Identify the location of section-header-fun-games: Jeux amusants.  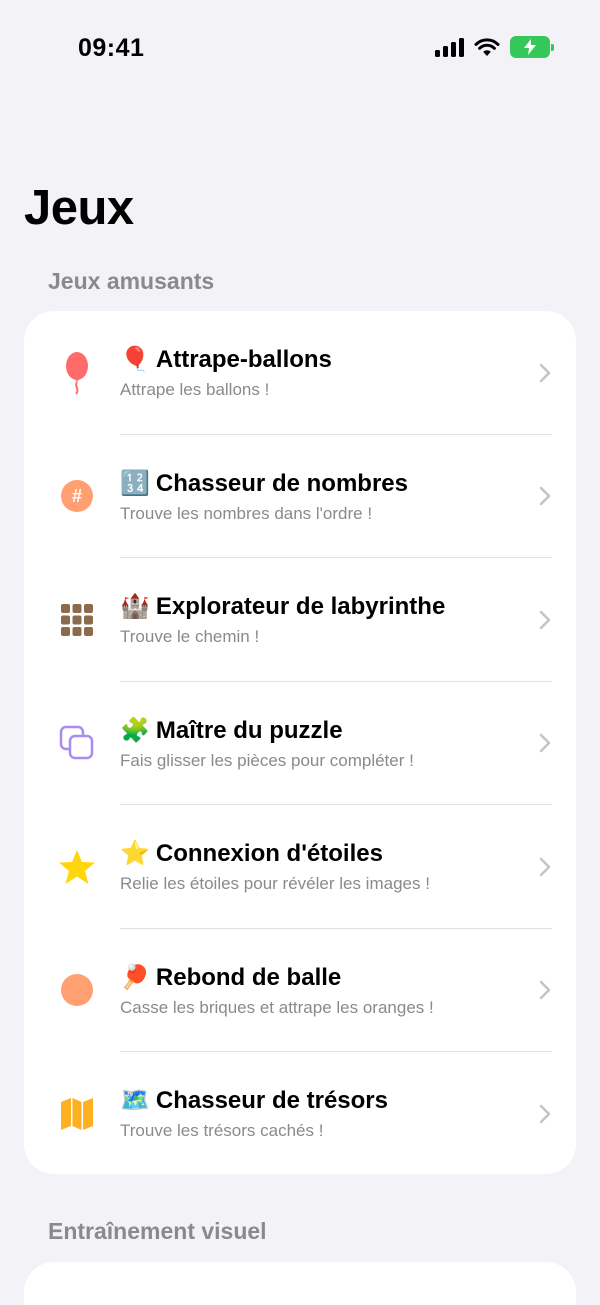
(131, 281).